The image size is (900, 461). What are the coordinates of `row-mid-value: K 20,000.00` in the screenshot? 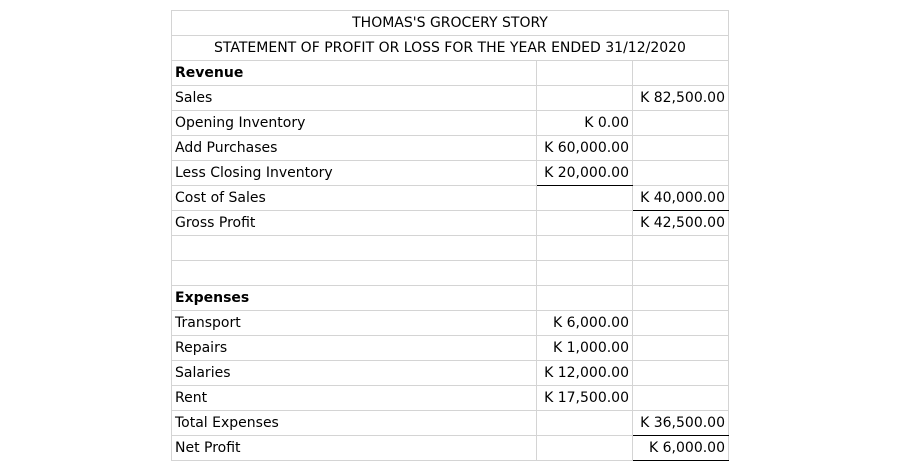 It's located at (584, 173).